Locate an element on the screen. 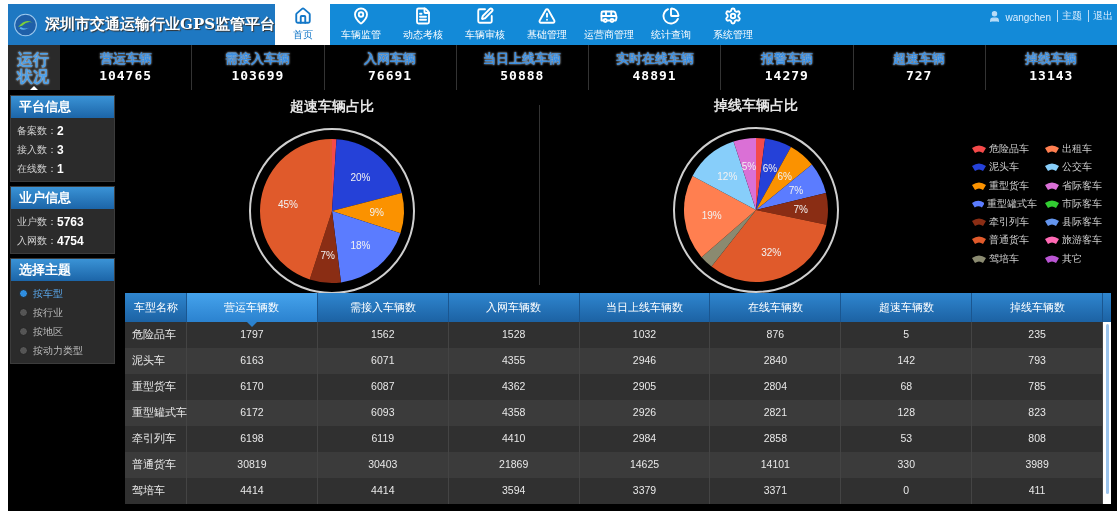 The width and height of the screenshot is (1117, 511). info-label: 在线数： is located at coordinates (37, 169).